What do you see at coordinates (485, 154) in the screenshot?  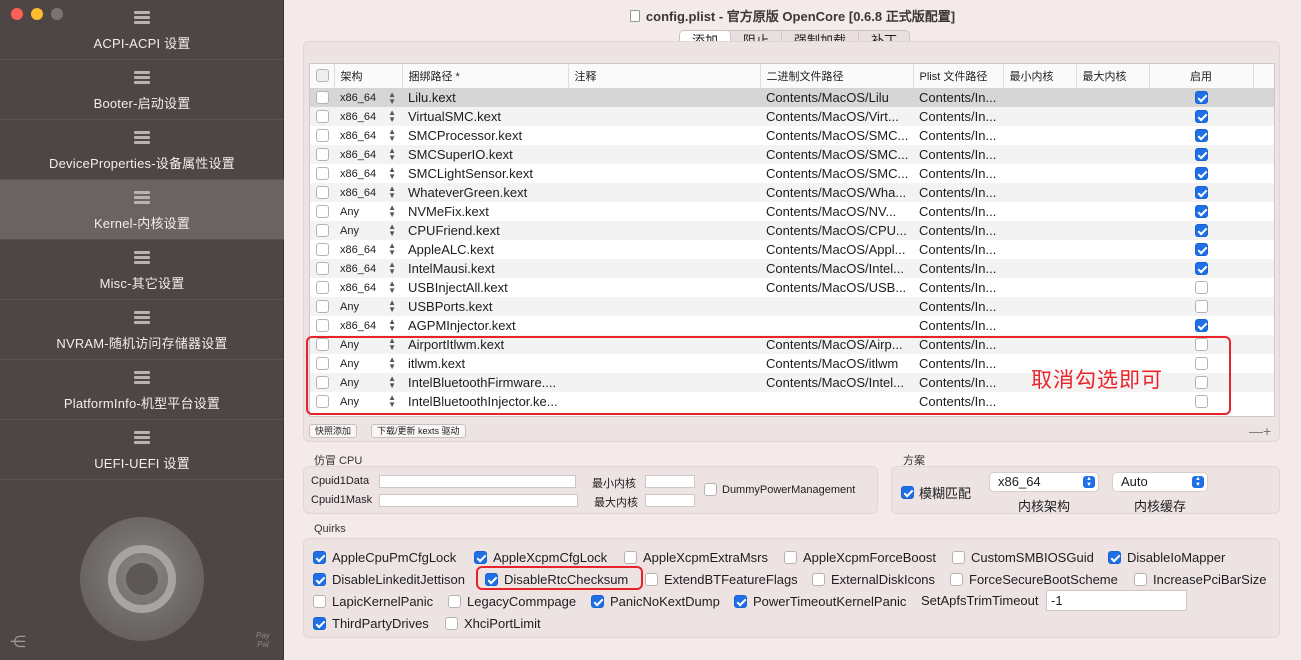 I see `bundle-path-cell: SMCSuperIO.kext` at bounding box center [485, 154].